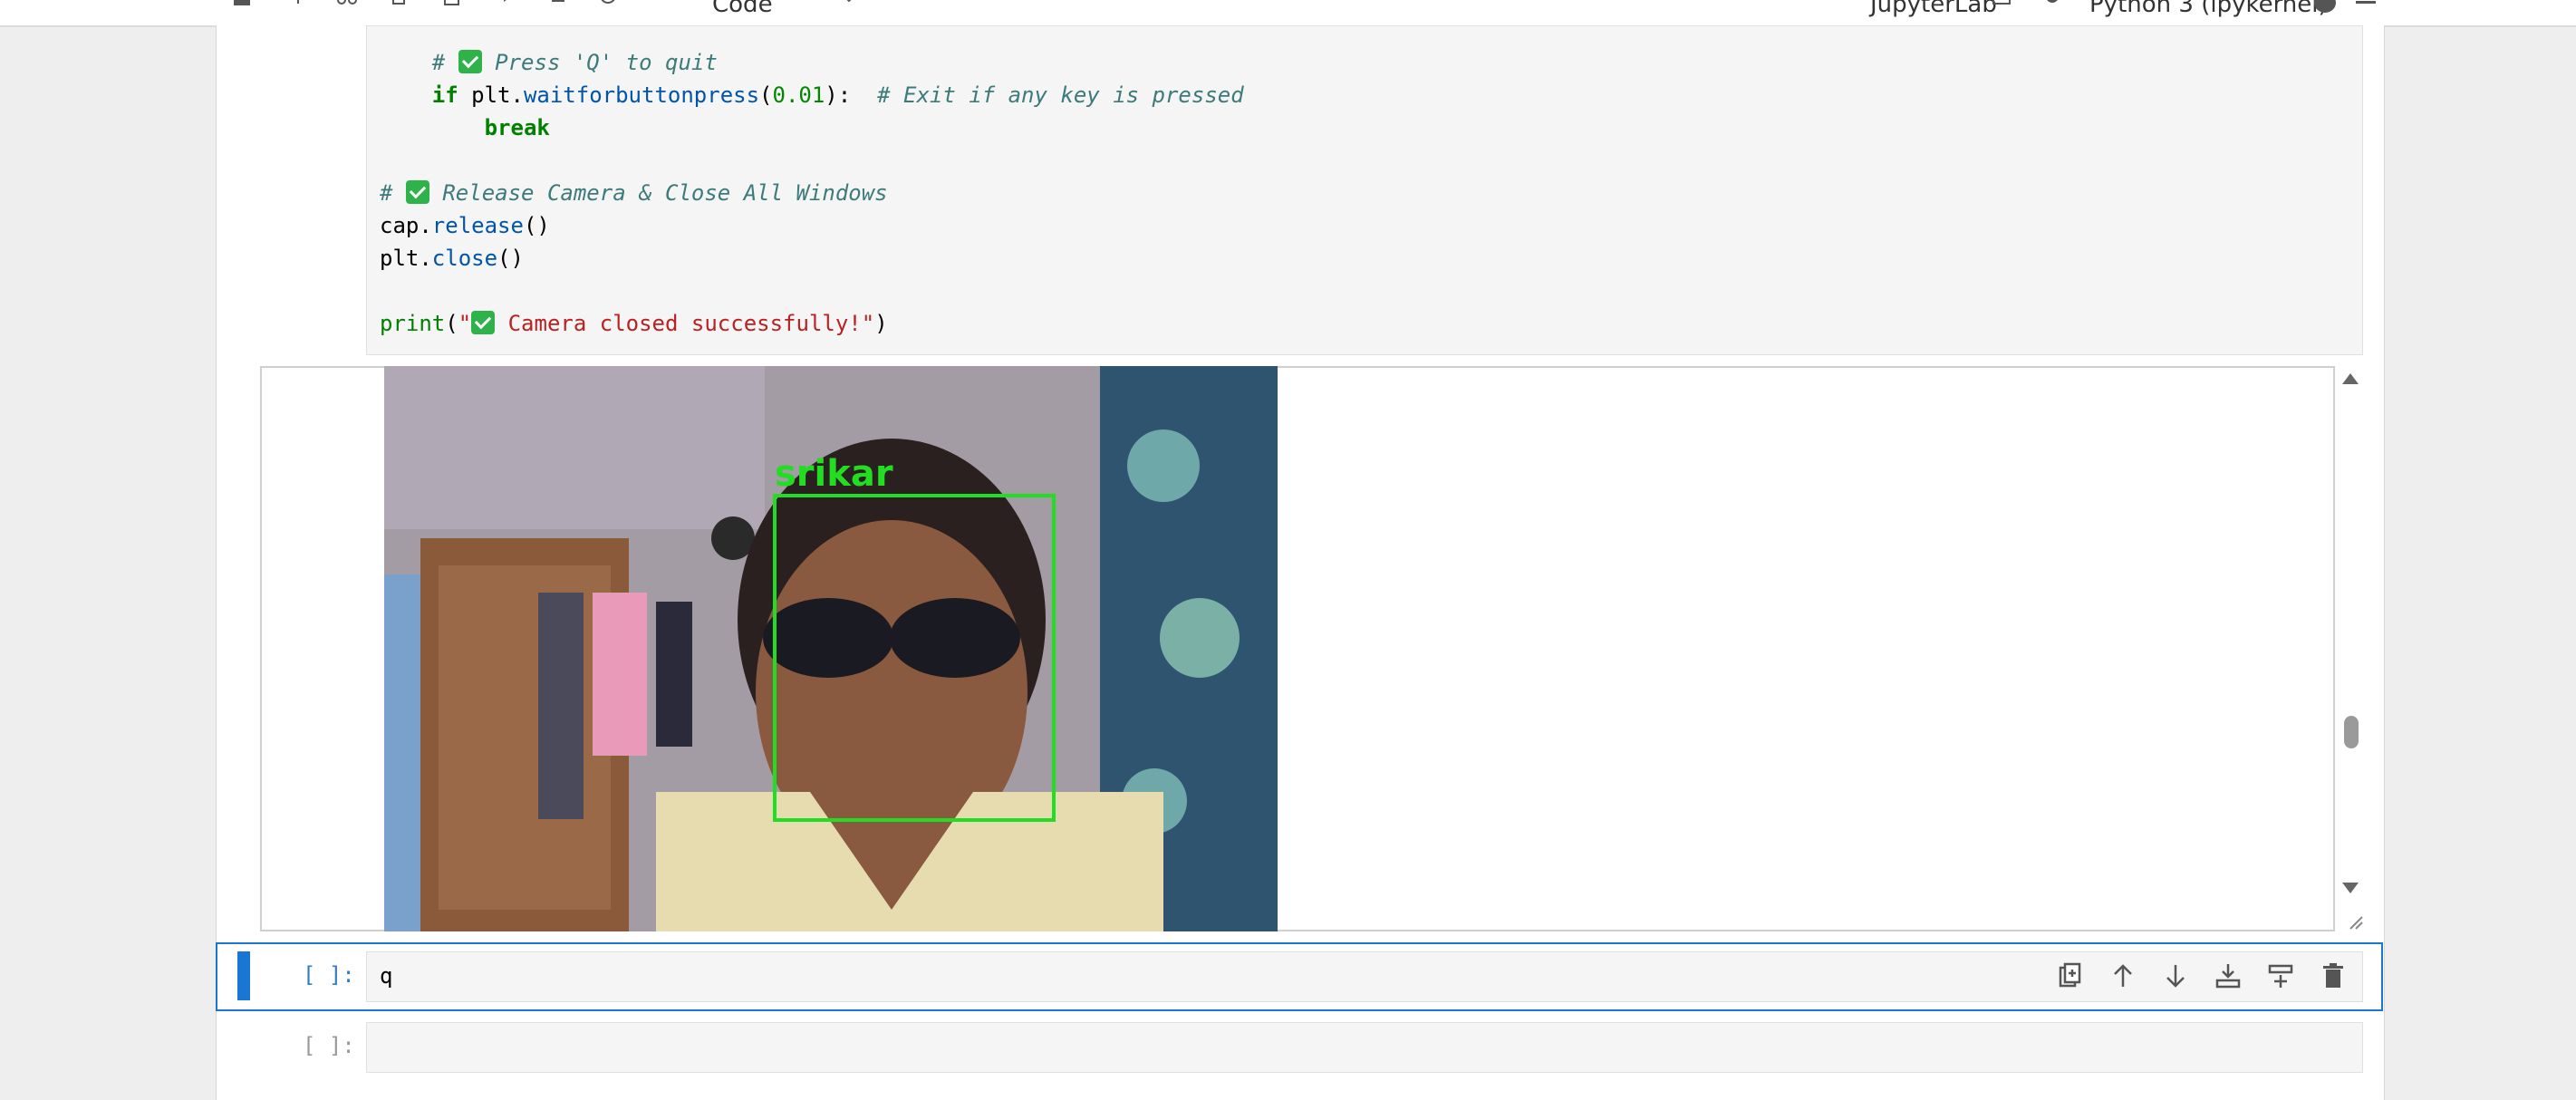 Image resolution: width=2576 pixels, height=1100 pixels. I want to click on code-line: # Press 'Q' to quit, so click(574, 62).